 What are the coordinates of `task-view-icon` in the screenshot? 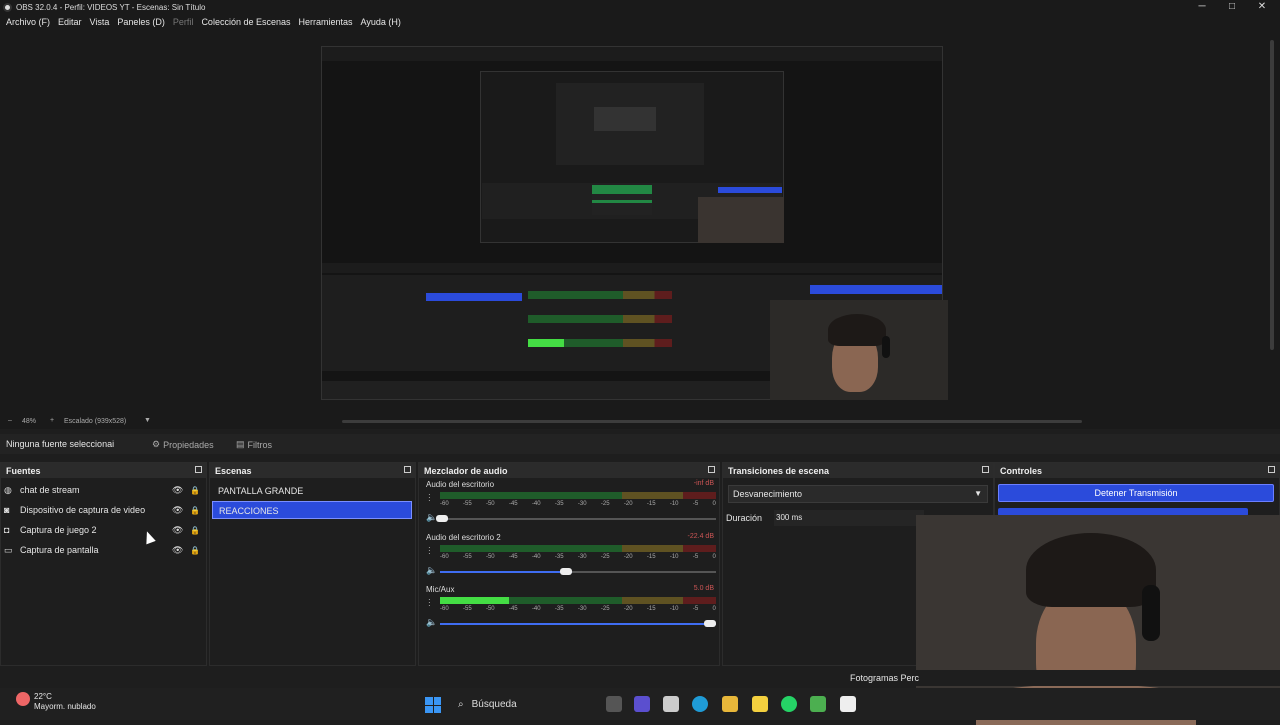 It's located at (614, 704).